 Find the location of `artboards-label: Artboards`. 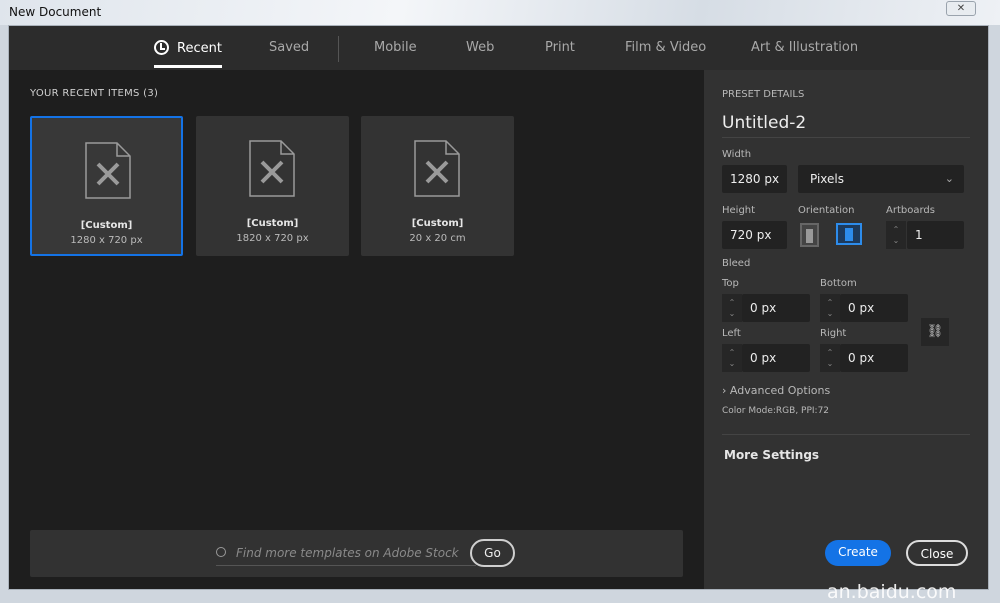

artboards-label: Artboards is located at coordinates (910, 210).